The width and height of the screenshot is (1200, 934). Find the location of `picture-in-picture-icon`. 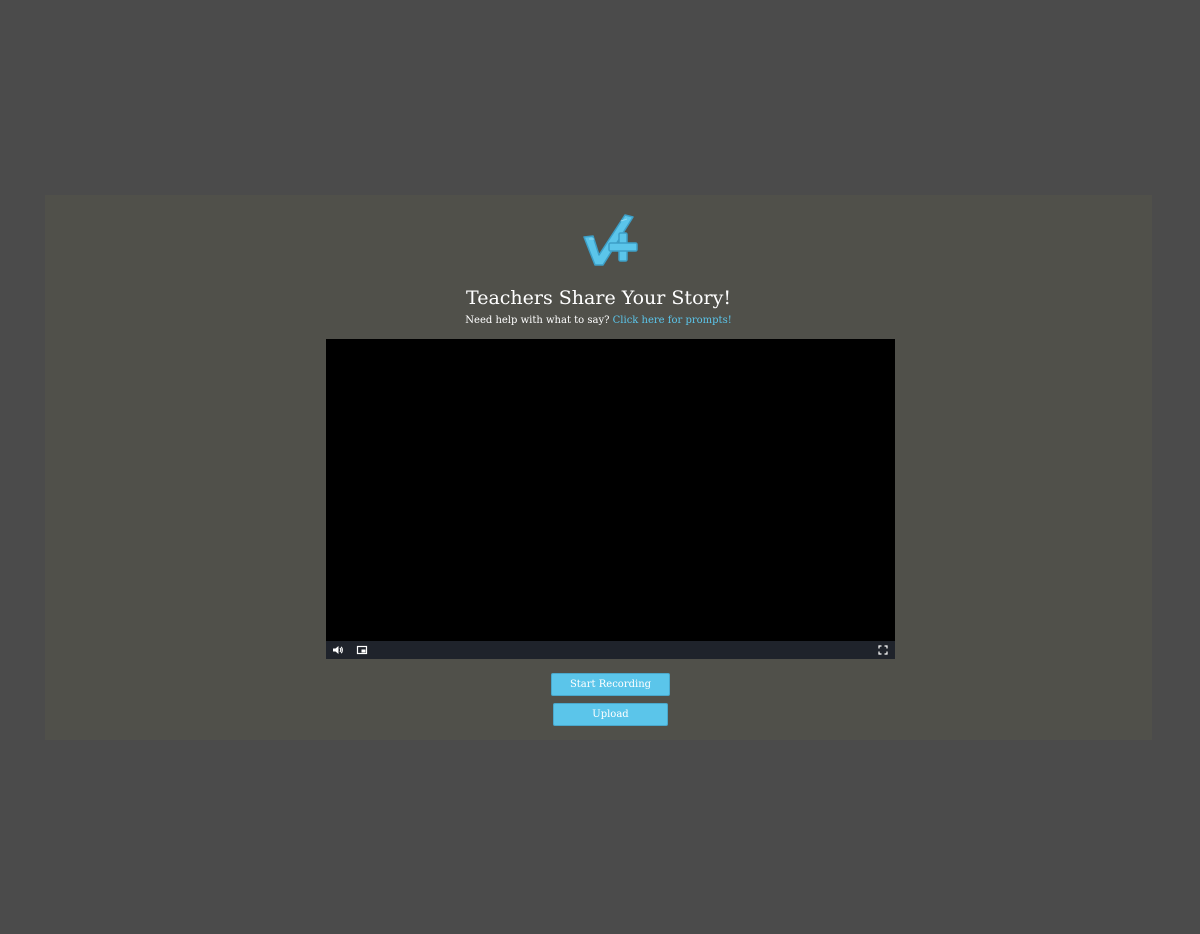

picture-in-picture-icon is located at coordinates (362, 650).